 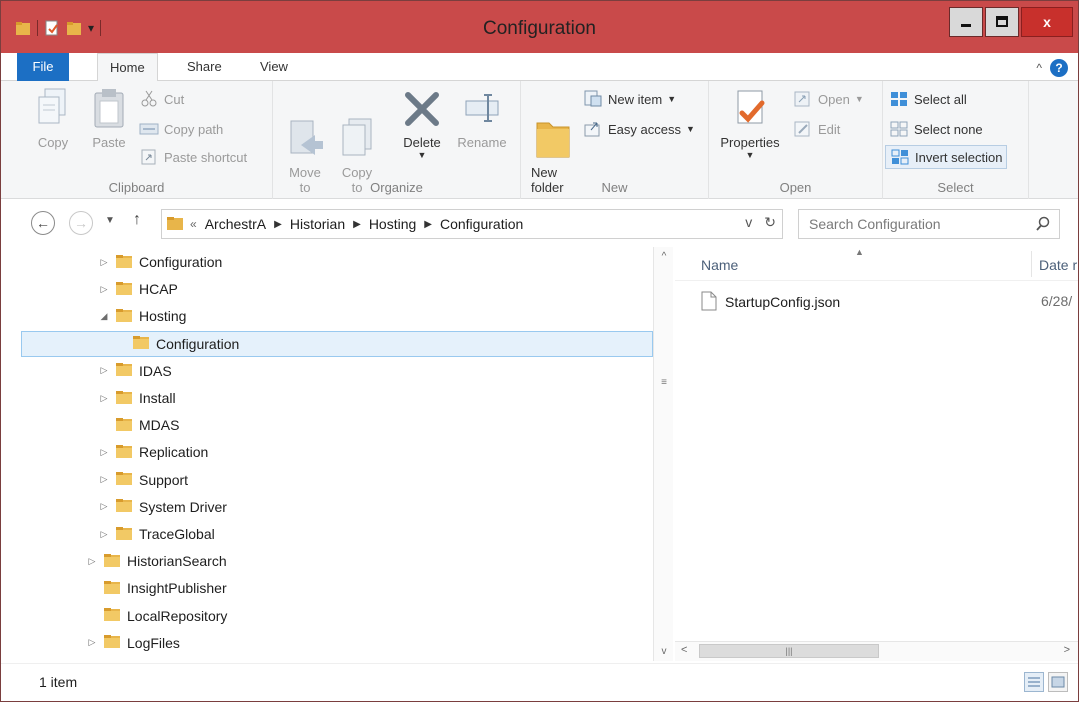 What do you see at coordinates (160, 262) in the screenshot?
I see `tree-item: ▷ Configuration` at bounding box center [160, 262].